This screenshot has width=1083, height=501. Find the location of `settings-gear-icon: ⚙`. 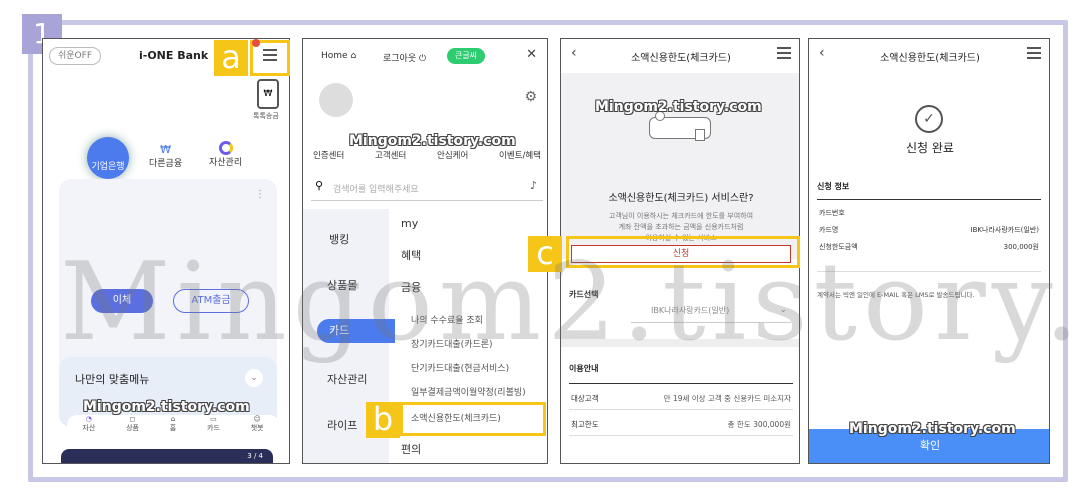

settings-gear-icon: ⚙ is located at coordinates (530, 97).